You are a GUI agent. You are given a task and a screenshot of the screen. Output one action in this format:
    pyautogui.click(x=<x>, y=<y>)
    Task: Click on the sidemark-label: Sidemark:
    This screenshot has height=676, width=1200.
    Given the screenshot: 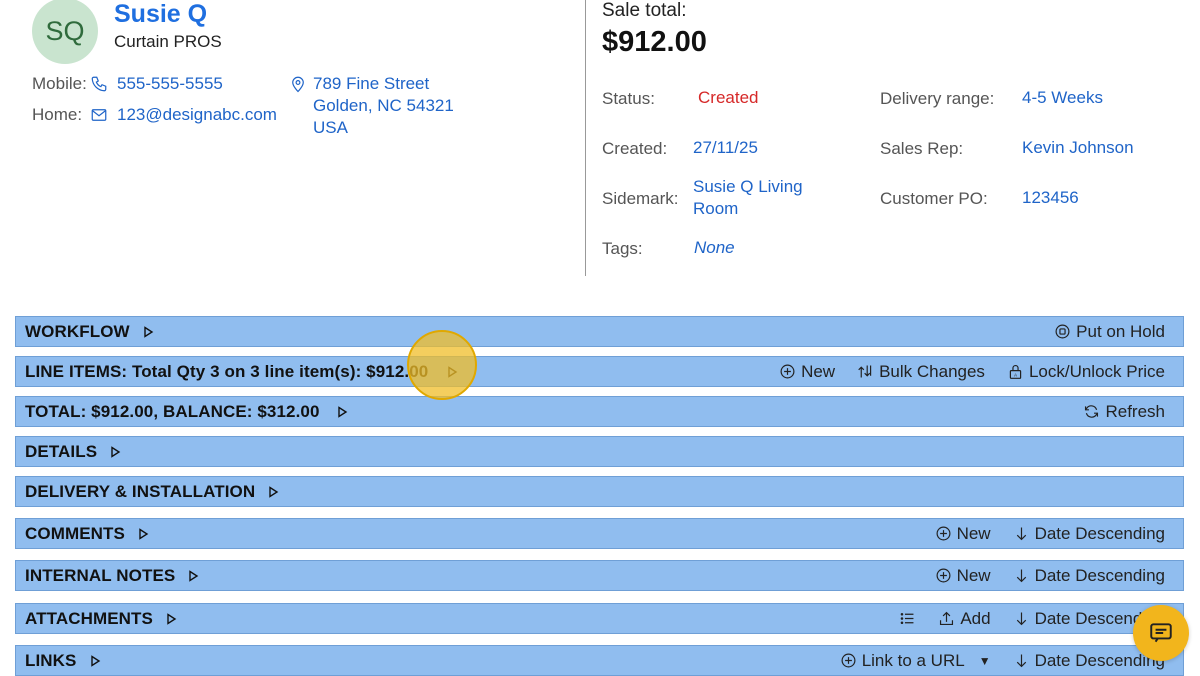 What is the action you would take?
    pyautogui.click(x=640, y=198)
    